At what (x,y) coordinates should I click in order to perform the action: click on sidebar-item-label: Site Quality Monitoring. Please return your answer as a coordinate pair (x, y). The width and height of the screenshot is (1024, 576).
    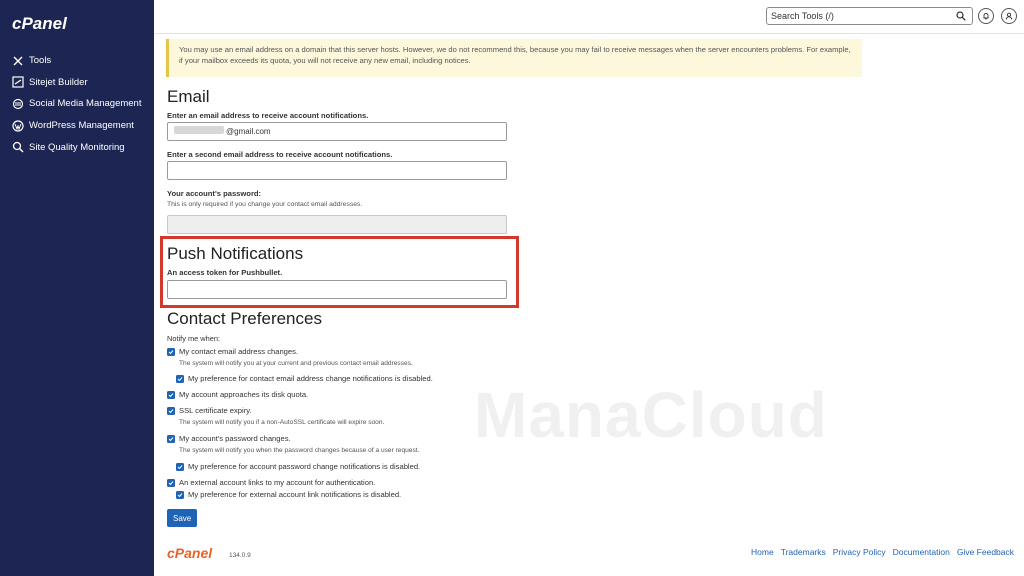
    Looking at the image, I should click on (77, 147).